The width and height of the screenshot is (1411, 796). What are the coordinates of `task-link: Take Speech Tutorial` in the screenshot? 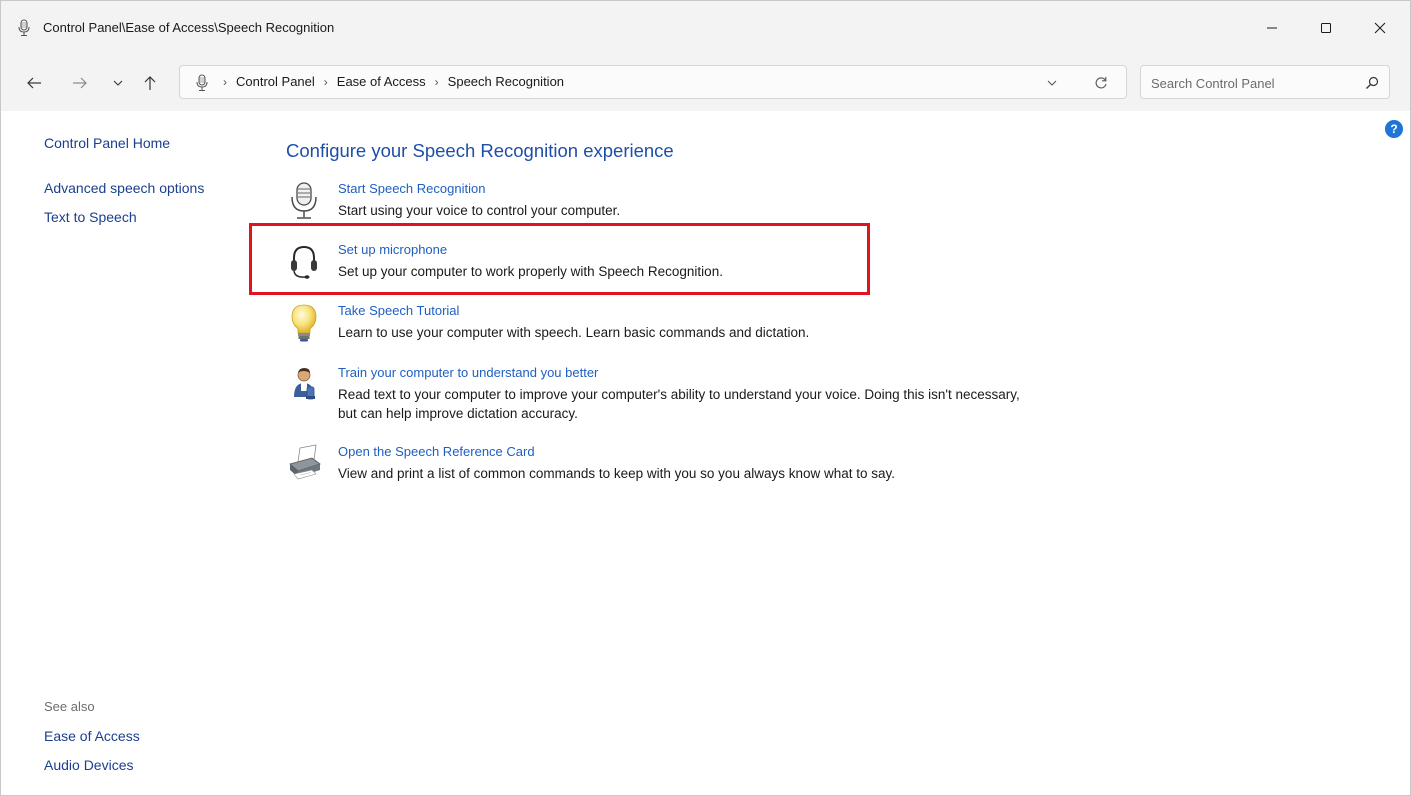 It's located at (398, 310).